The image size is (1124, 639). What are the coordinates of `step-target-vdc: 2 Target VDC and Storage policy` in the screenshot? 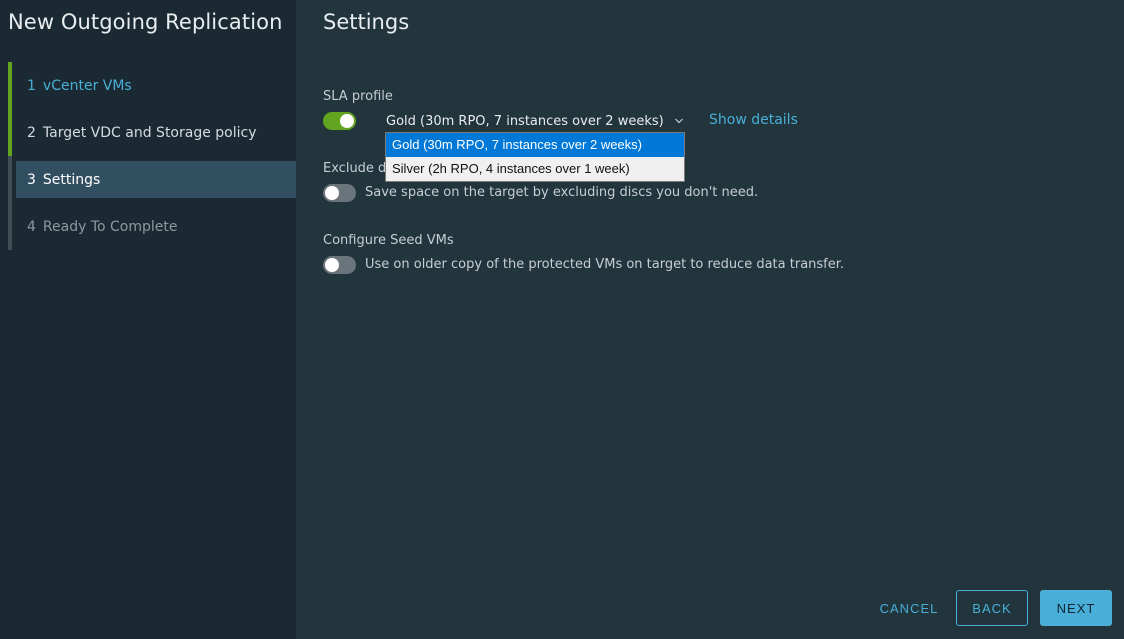 It's located at (152, 132).